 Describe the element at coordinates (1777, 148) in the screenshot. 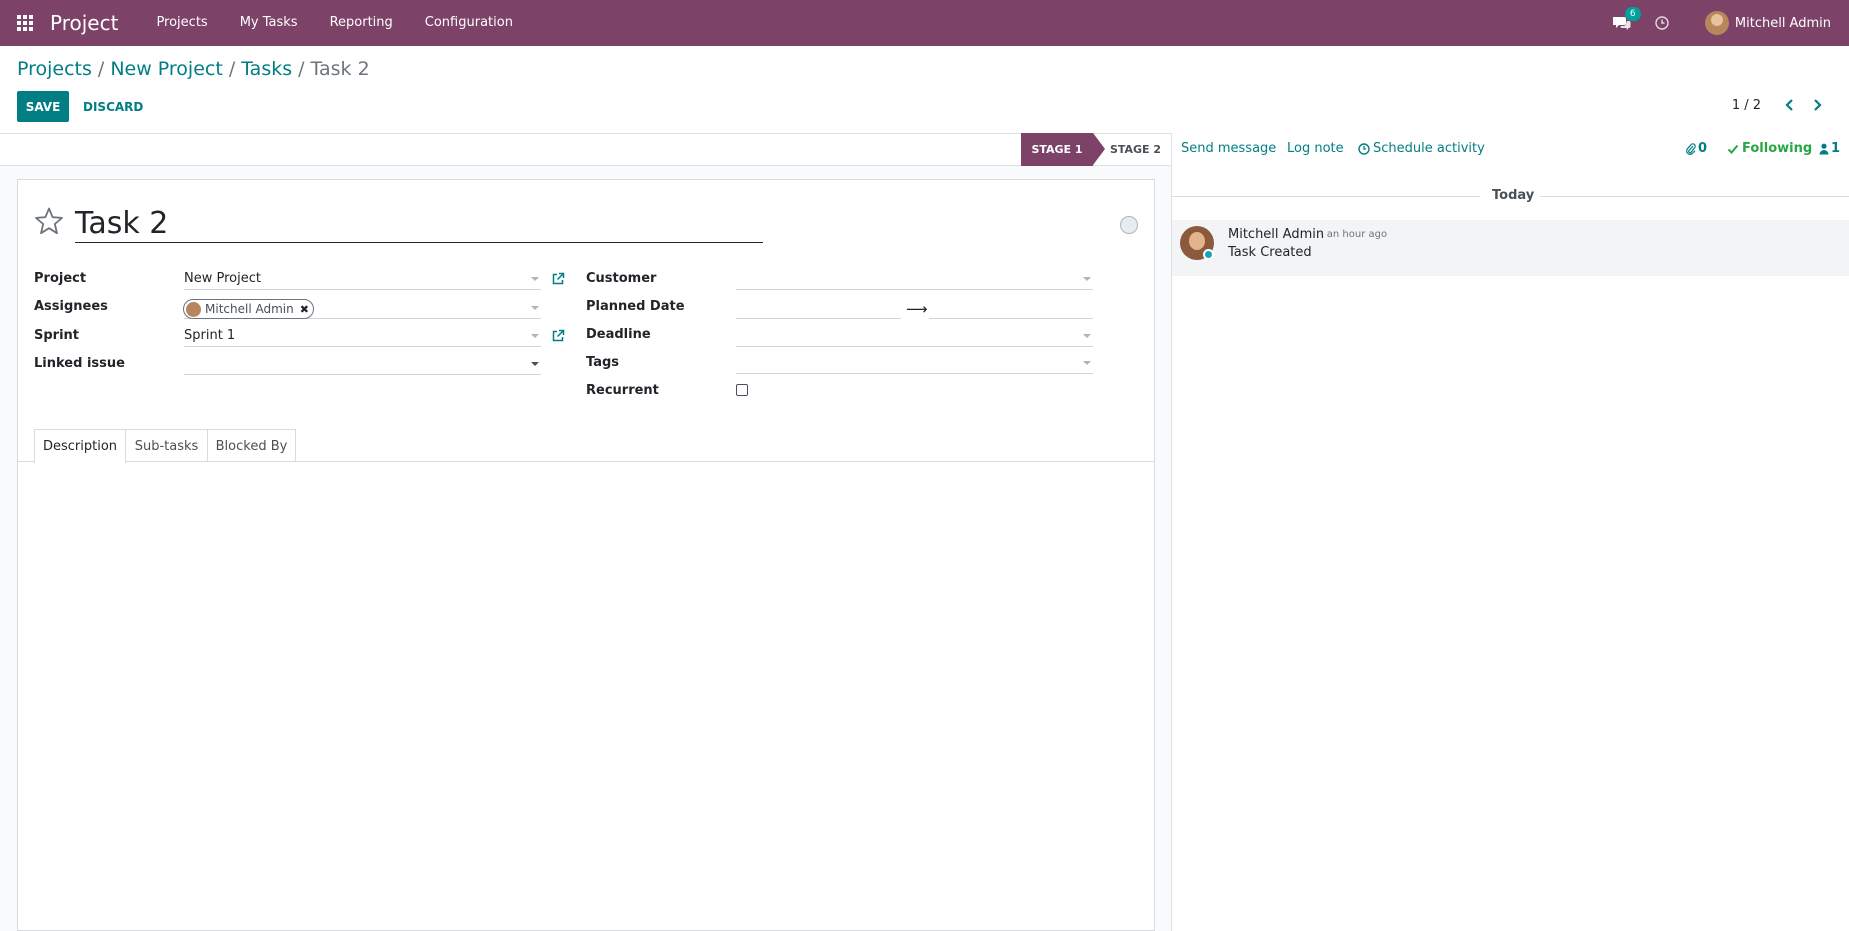

I see `following-label: Following` at that location.